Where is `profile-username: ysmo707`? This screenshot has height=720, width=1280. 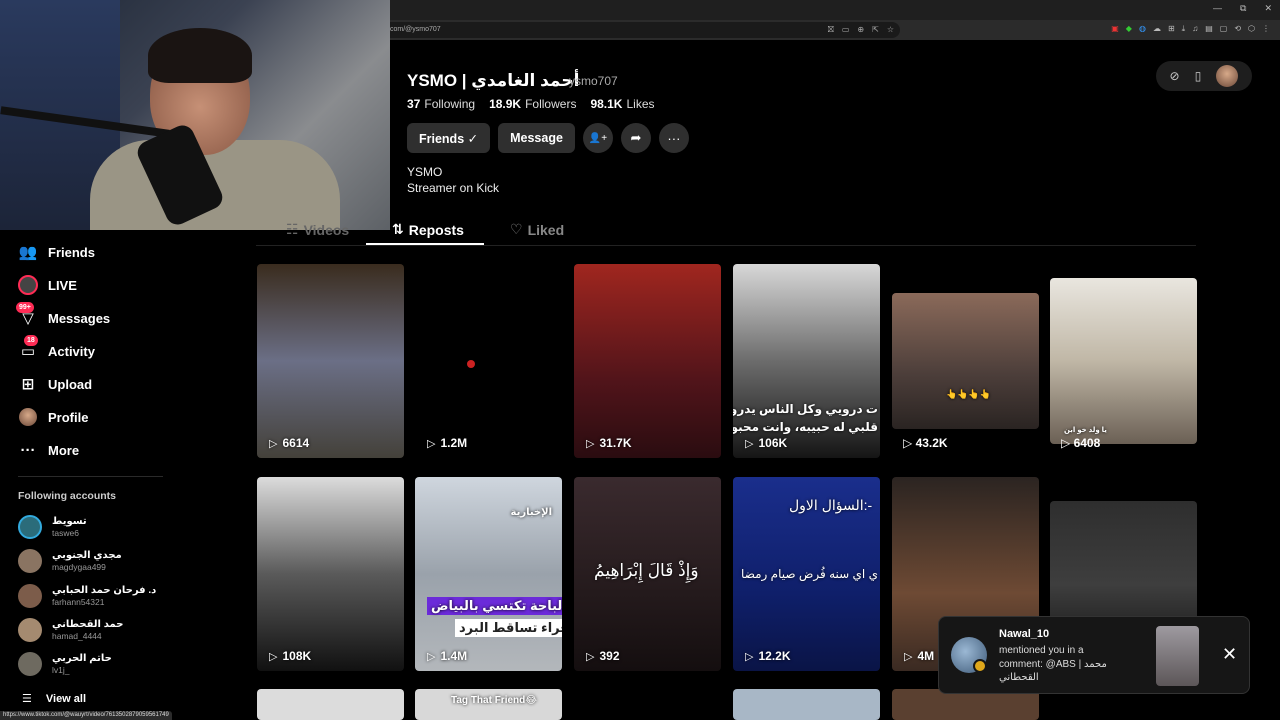
profile-username: ysmo707 is located at coordinates (593, 81).